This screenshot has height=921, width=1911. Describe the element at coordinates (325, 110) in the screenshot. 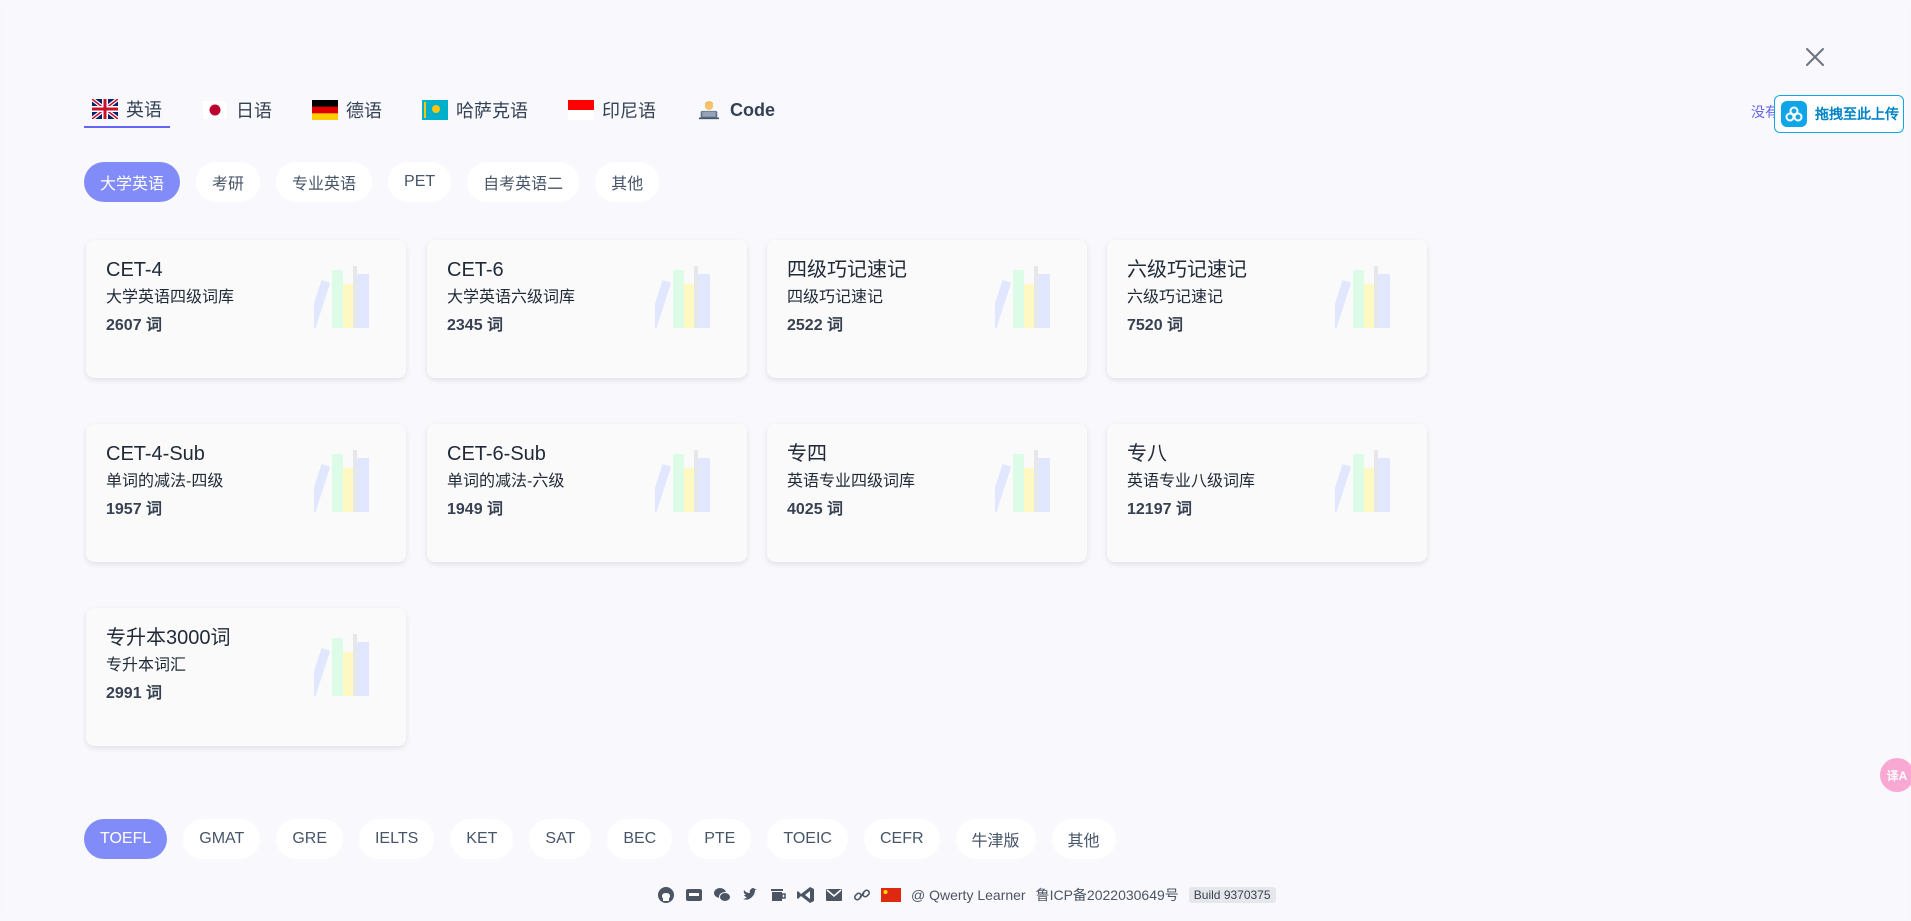

I see `flag-de-icon` at that location.